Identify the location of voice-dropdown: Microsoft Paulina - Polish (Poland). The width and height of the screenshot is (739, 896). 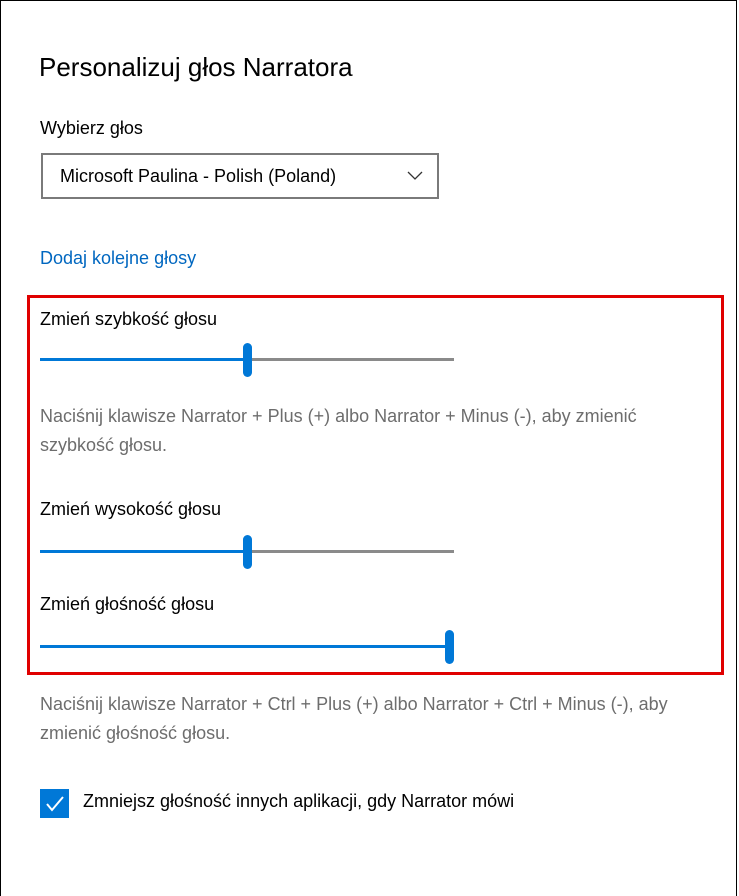
(240, 176).